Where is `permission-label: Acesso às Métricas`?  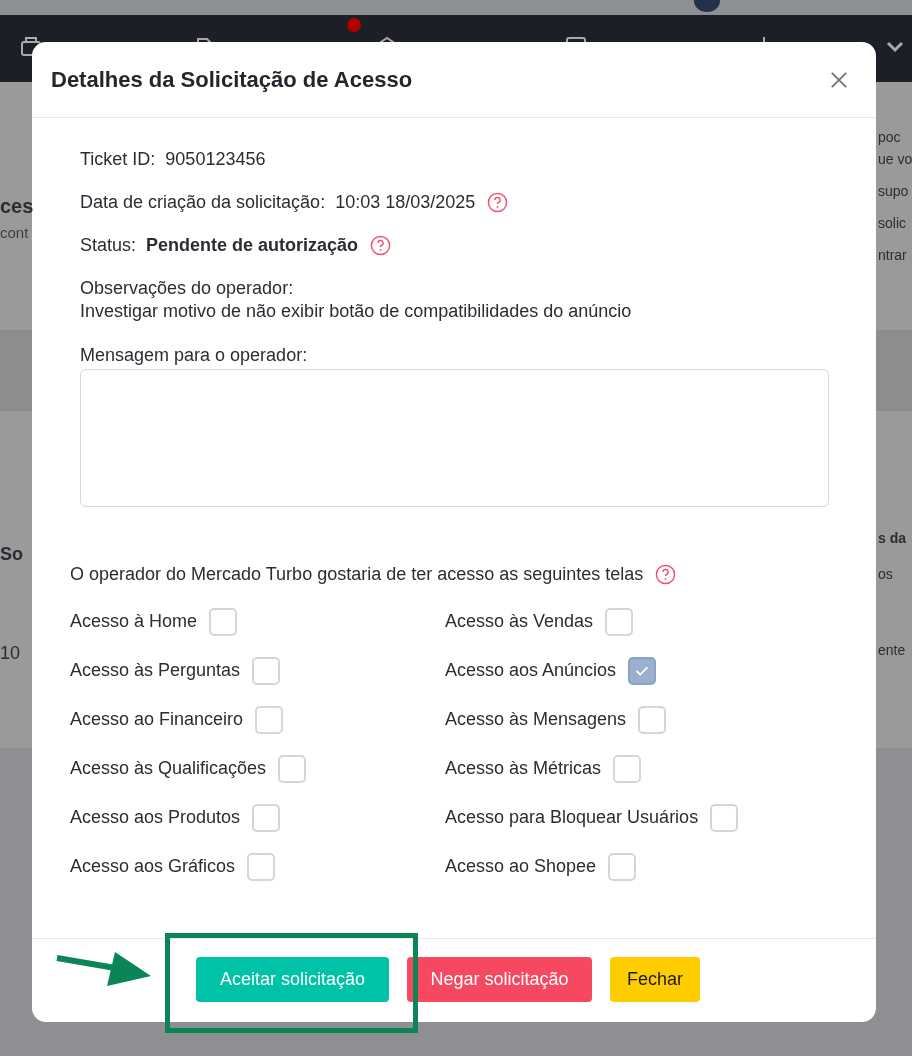
permission-label: Acesso às Métricas is located at coordinates (523, 768).